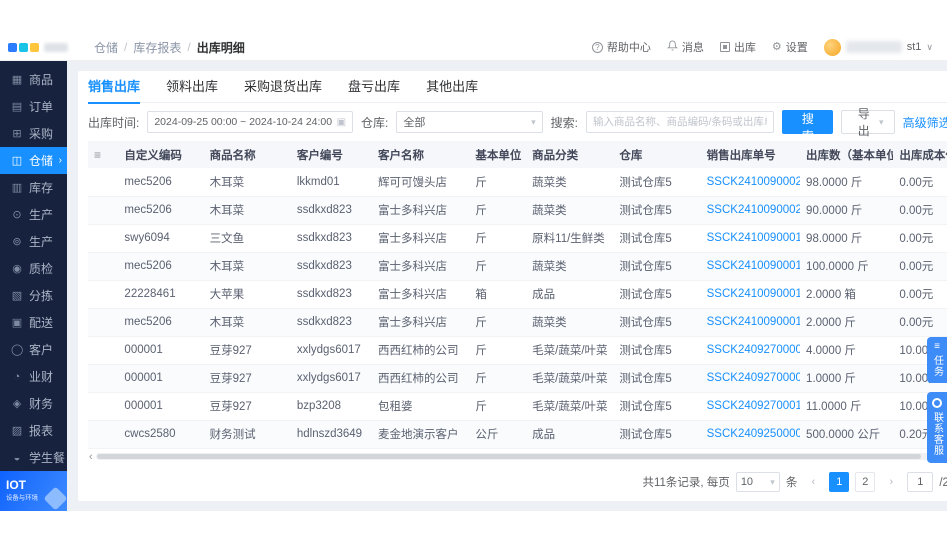 This screenshot has height=546, width=947. Describe the element at coordinates (247, 266) in the screenshot. I see `cell: 木耳菜` at that location.